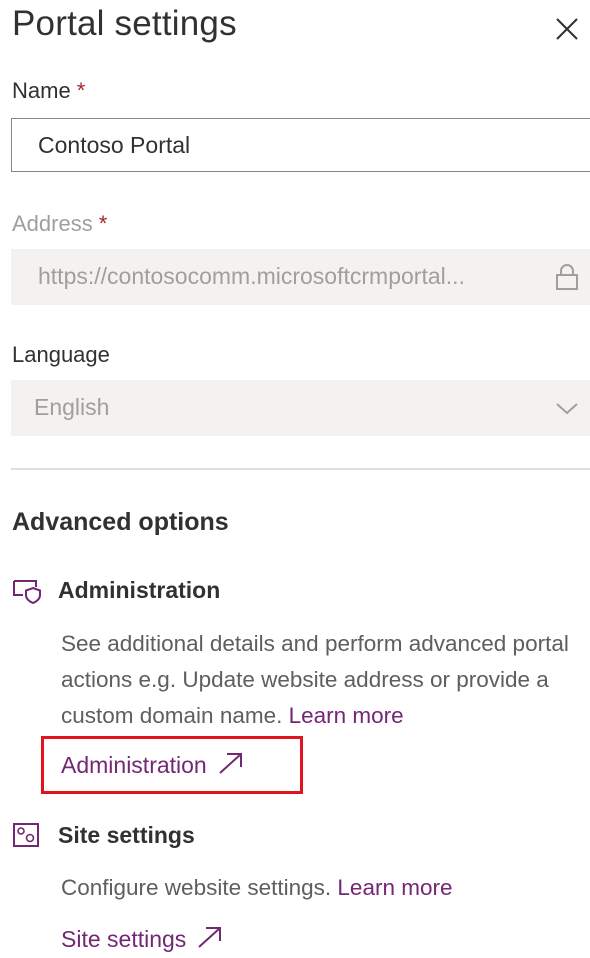 The height and width of the screenshot is (958, 590). Describe the element at coordinates (210, 937) in the screenshot. I see `external-arrow-icon` at that location.